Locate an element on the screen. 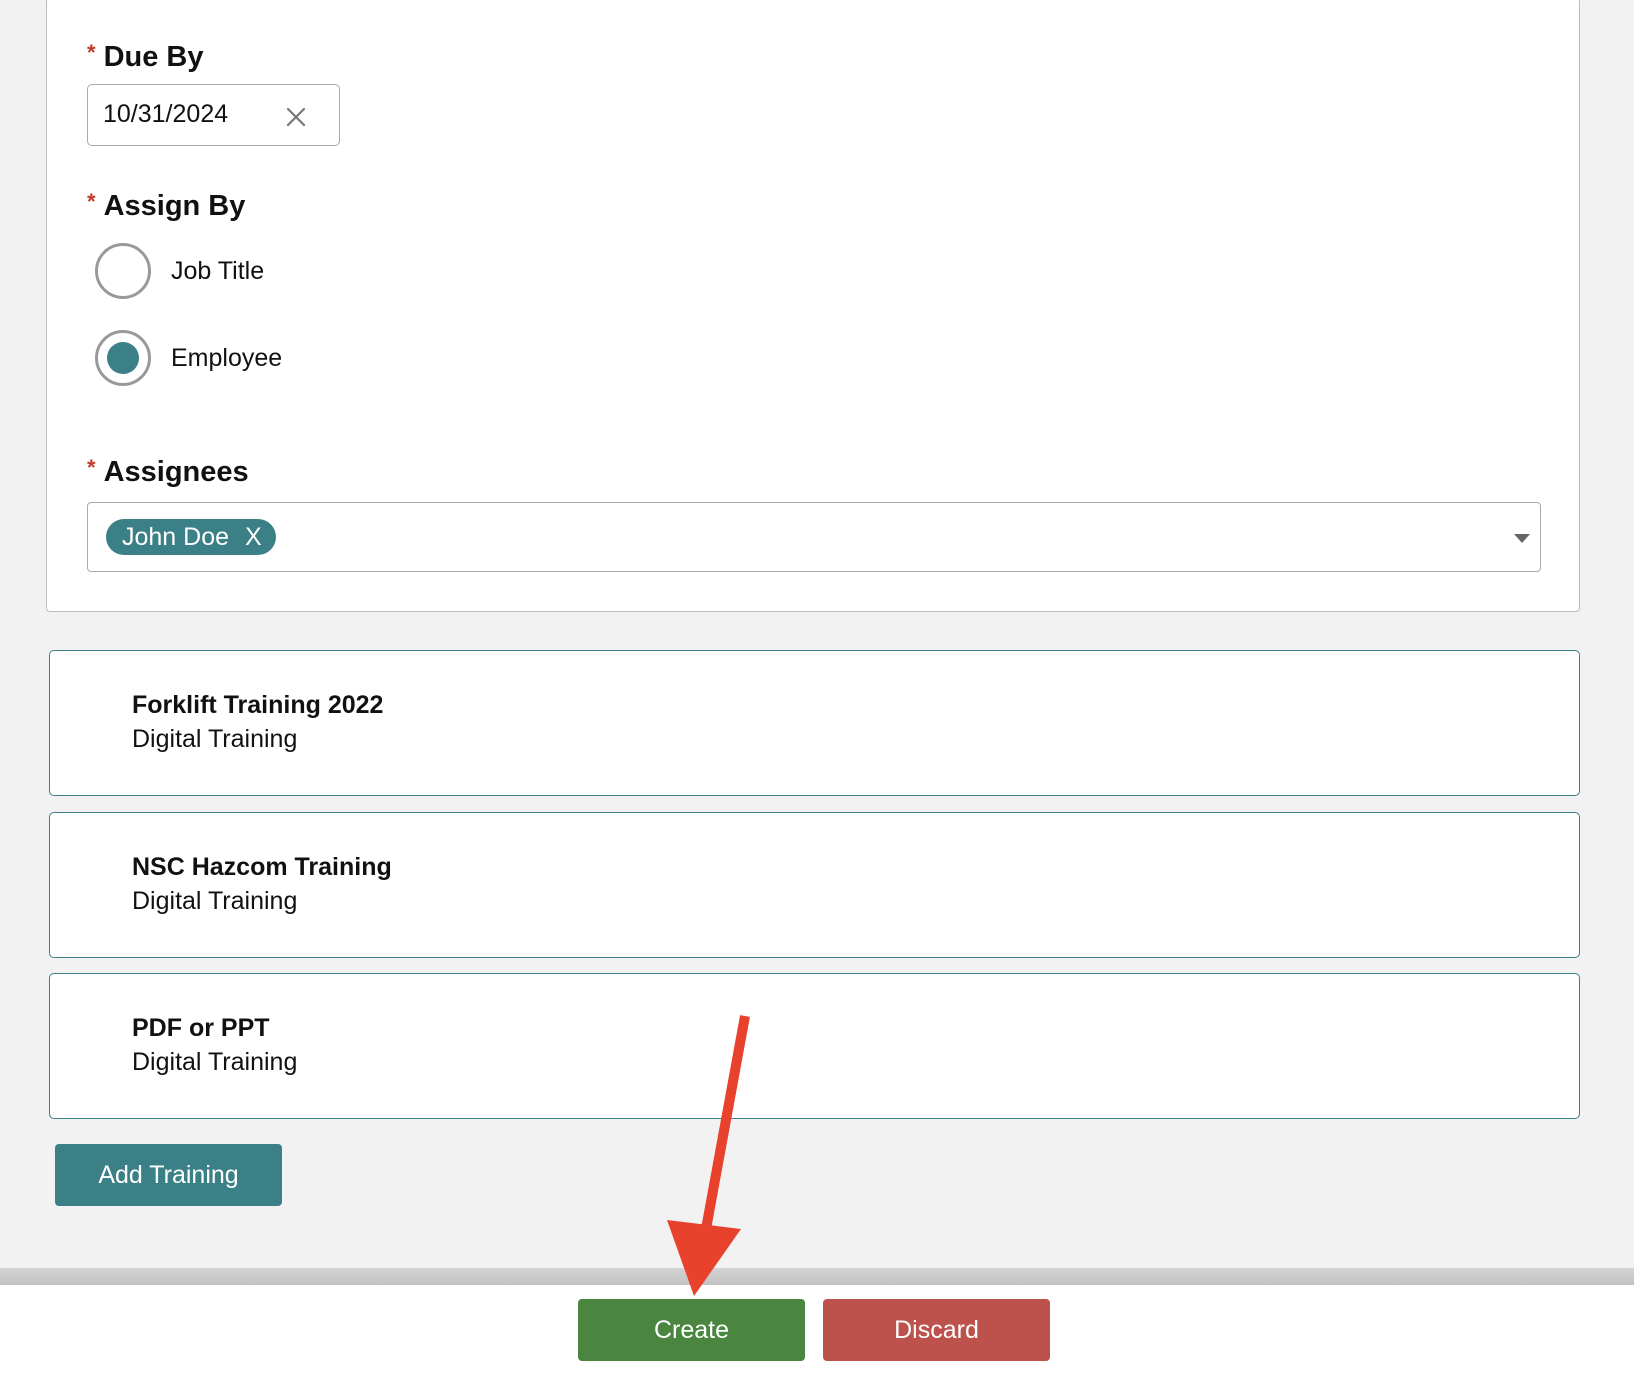 This screenshot has height=1376, width=1634. assign-by-label: * Assign By is located at coordinates (166, 206).